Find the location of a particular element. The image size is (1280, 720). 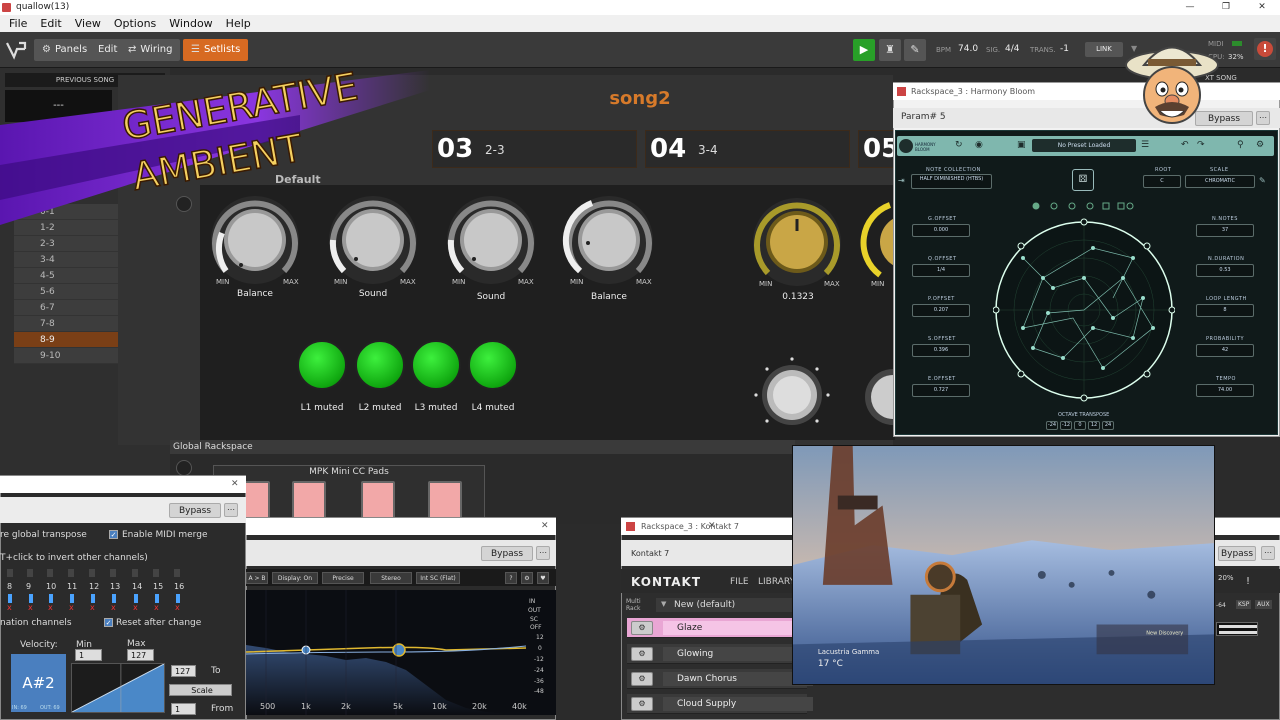

kontakt-file-menu: FILE is located at coordinates (739, 582).